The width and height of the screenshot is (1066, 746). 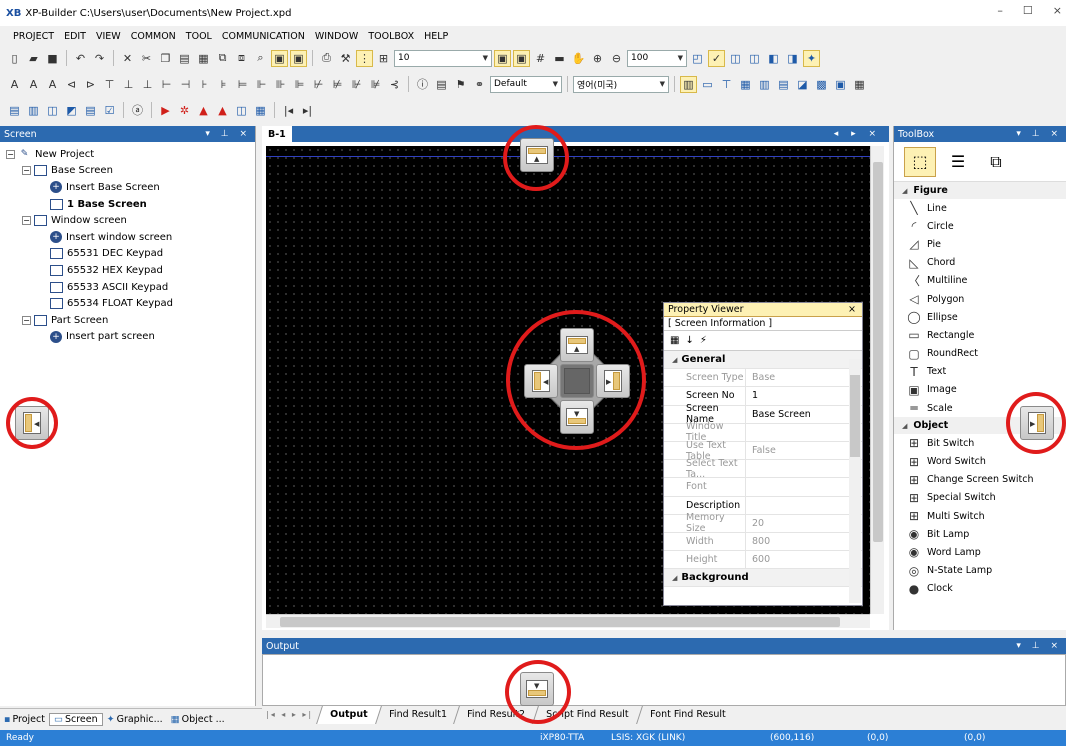 I want to click on find-icon: ⌕, so click(x=260, y=58).